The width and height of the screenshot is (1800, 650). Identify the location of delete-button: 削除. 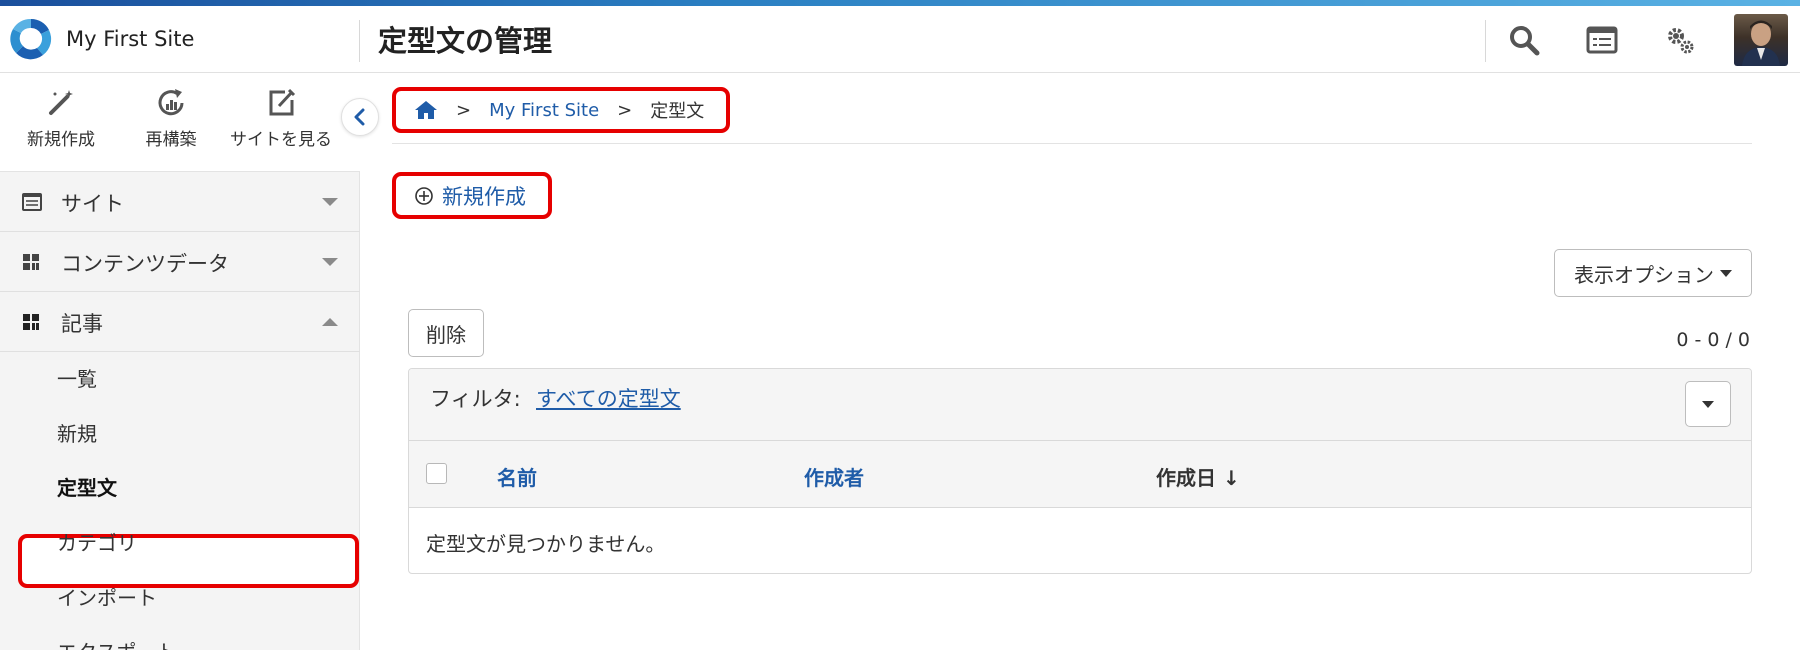
(446, 333).